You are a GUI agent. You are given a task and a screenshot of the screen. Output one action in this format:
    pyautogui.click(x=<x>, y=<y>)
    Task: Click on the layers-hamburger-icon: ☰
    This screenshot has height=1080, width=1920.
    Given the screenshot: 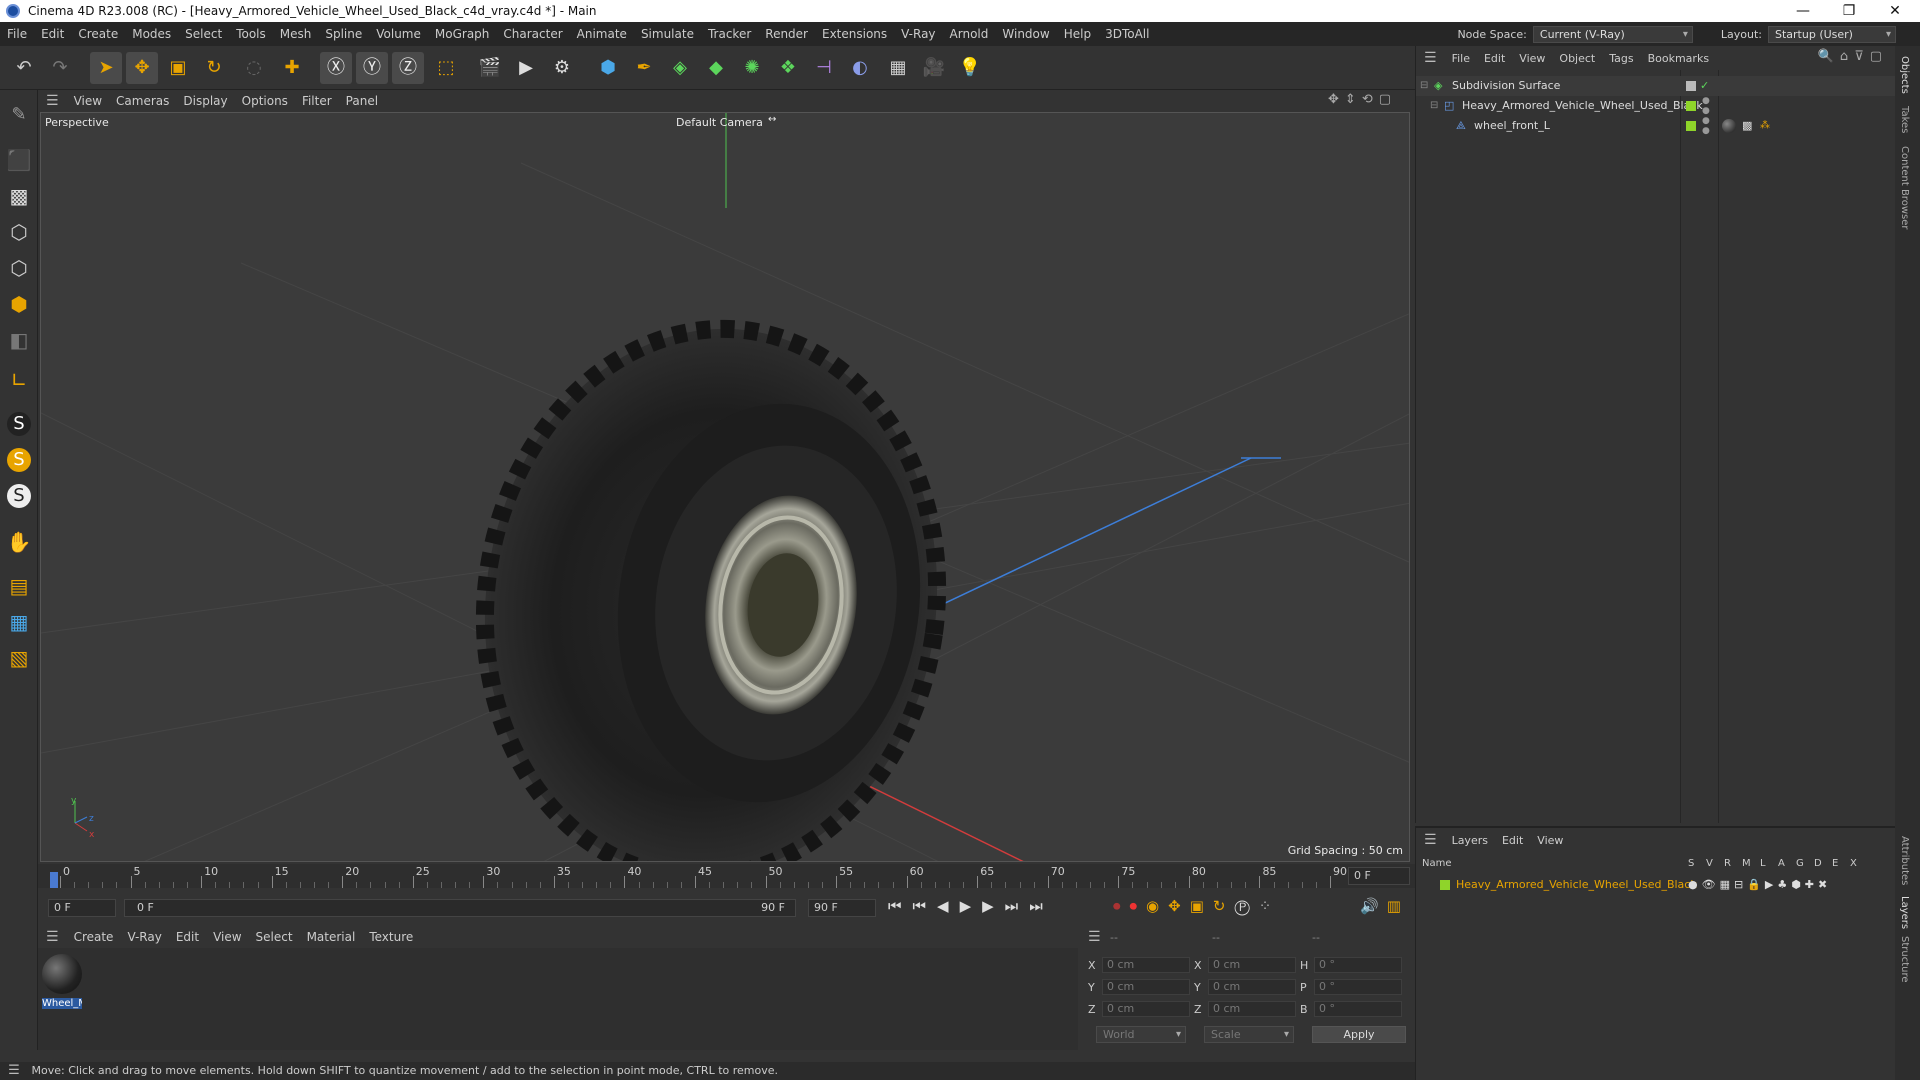 What is the action you would take?
    pyautogui.click(x=1430, y=840)
    